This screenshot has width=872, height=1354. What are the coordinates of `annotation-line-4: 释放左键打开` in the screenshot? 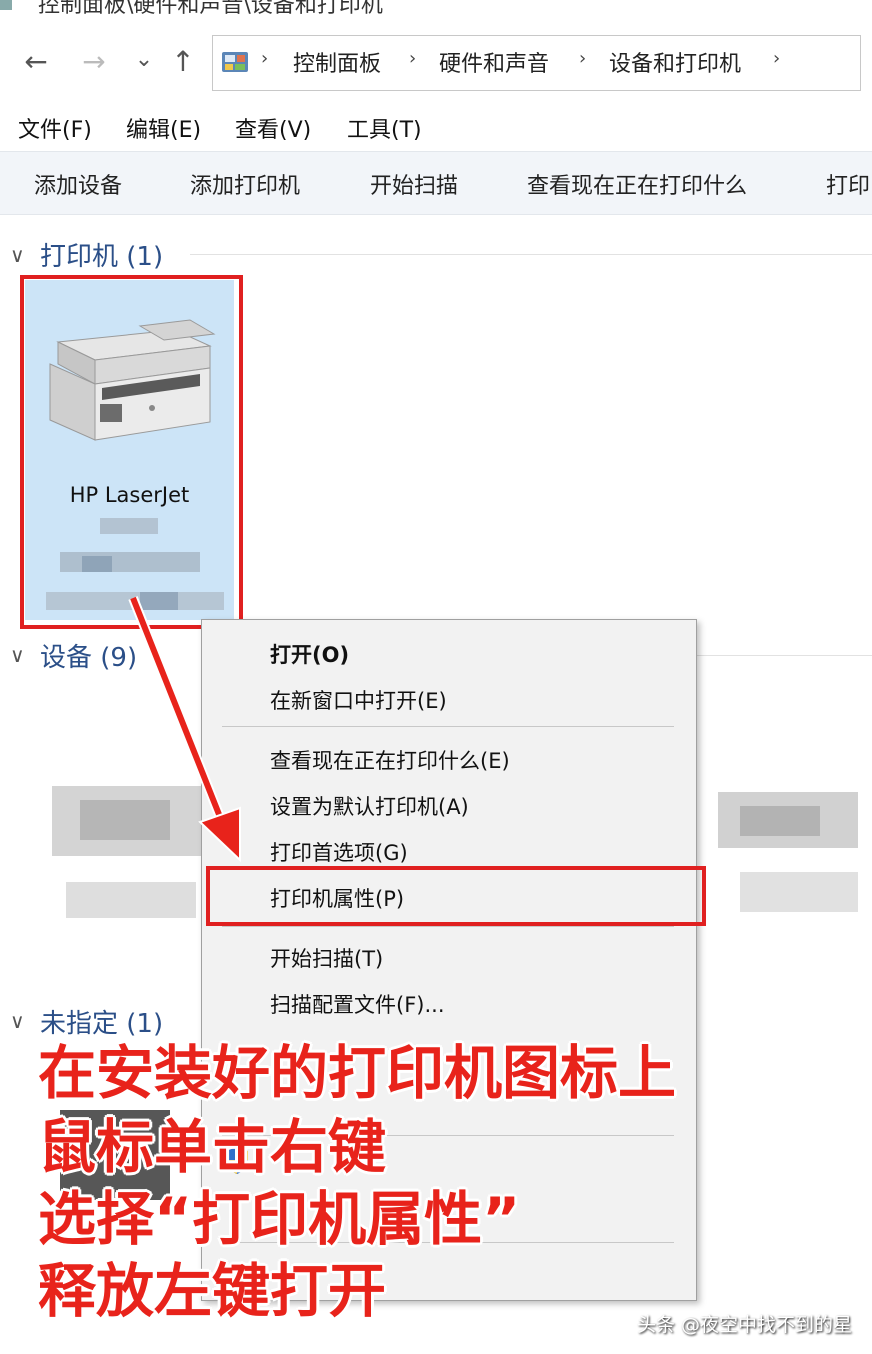 It's located at (212, 1291).